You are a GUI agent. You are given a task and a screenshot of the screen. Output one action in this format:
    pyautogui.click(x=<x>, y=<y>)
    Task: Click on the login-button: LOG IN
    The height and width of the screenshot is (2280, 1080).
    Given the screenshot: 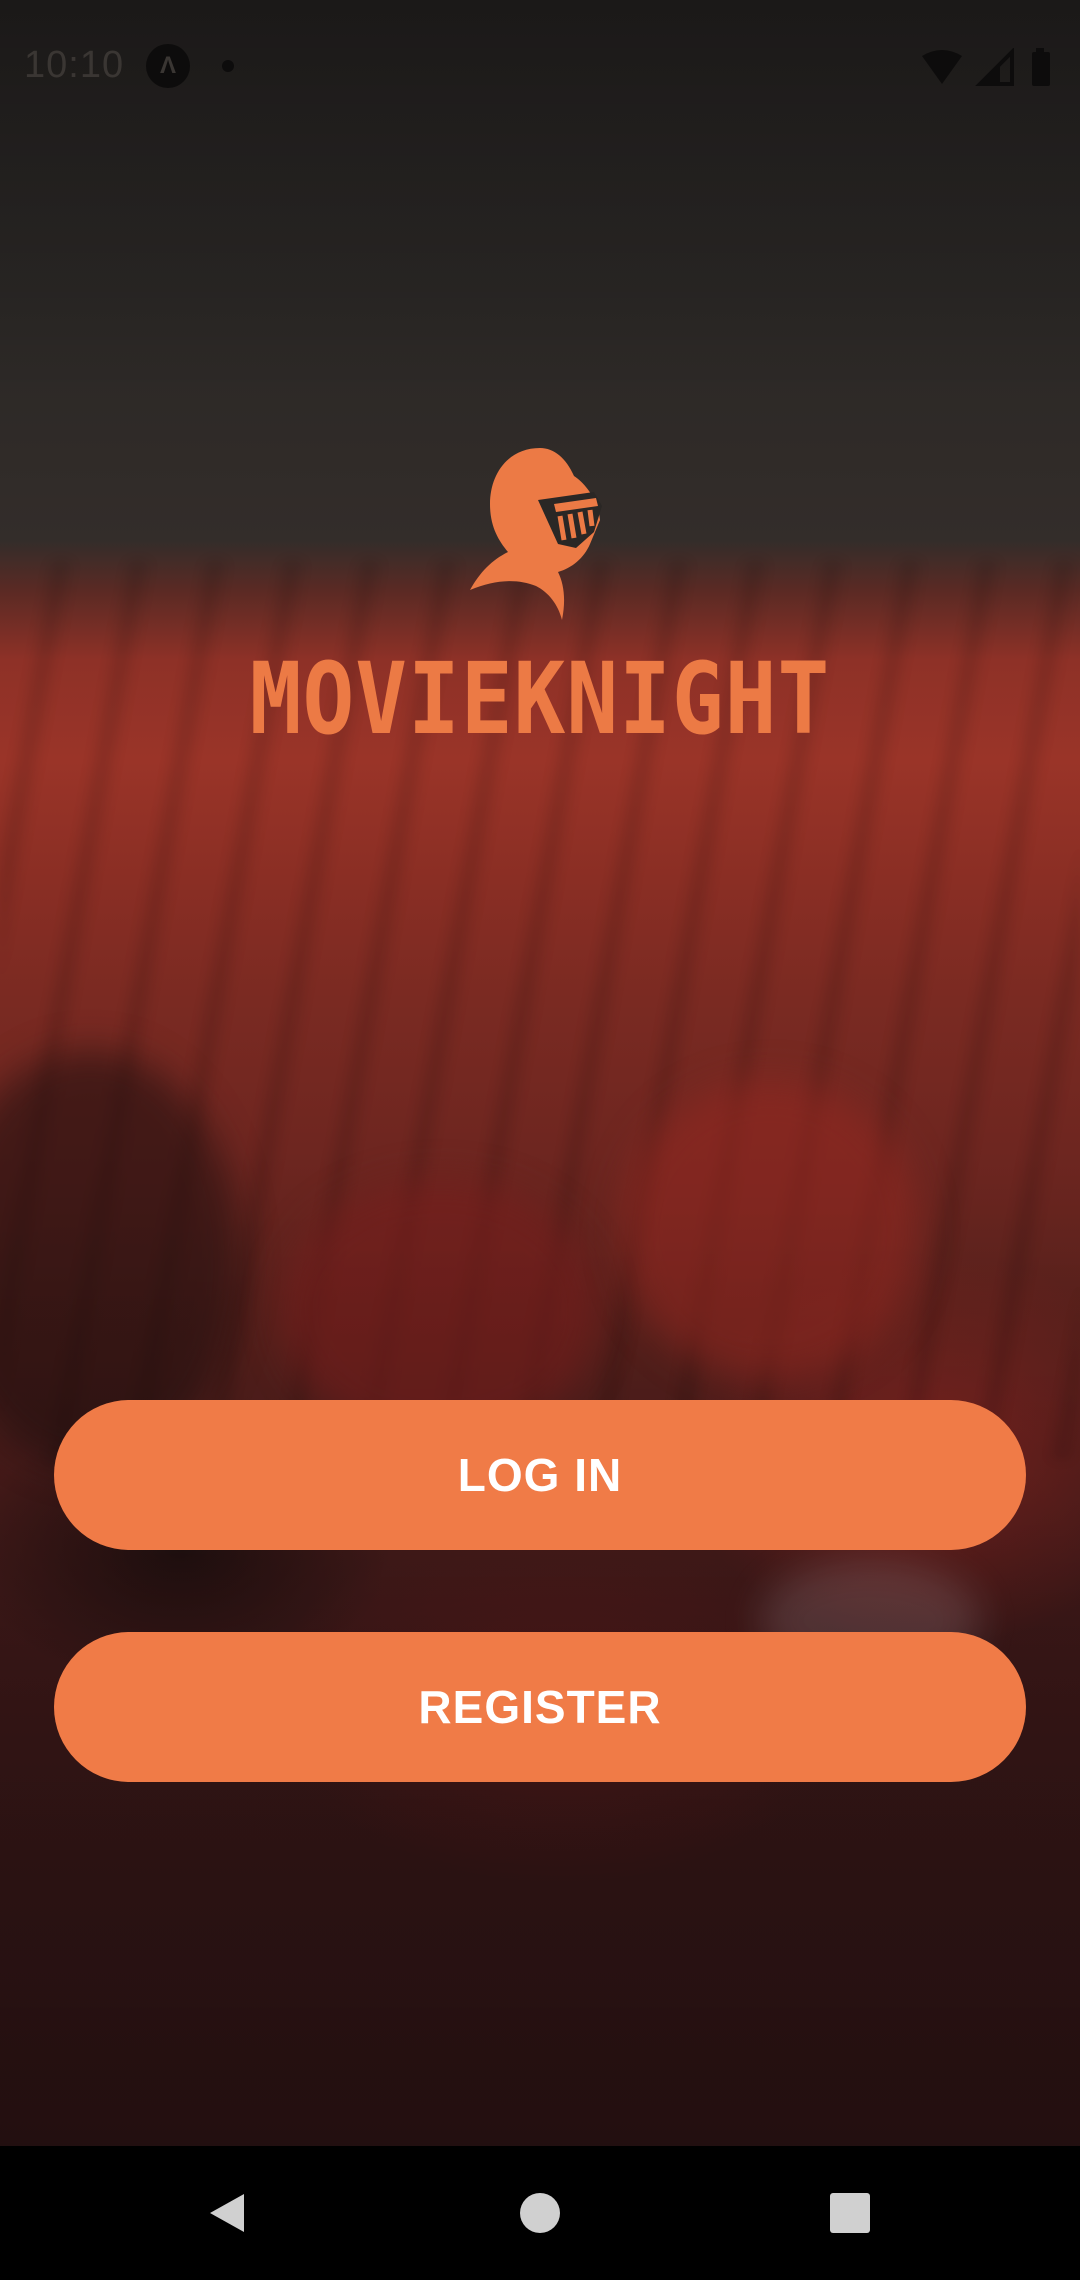 What is the action you would take?
    pyautogui.click(x=540, y=1475)
    